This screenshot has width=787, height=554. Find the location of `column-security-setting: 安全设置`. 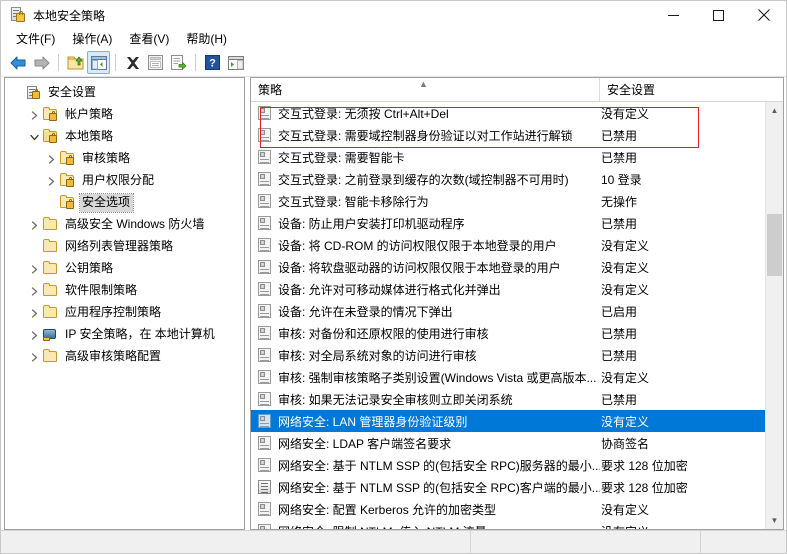

column-security-setting: 安全设置 is located at coordinates (691, 89).